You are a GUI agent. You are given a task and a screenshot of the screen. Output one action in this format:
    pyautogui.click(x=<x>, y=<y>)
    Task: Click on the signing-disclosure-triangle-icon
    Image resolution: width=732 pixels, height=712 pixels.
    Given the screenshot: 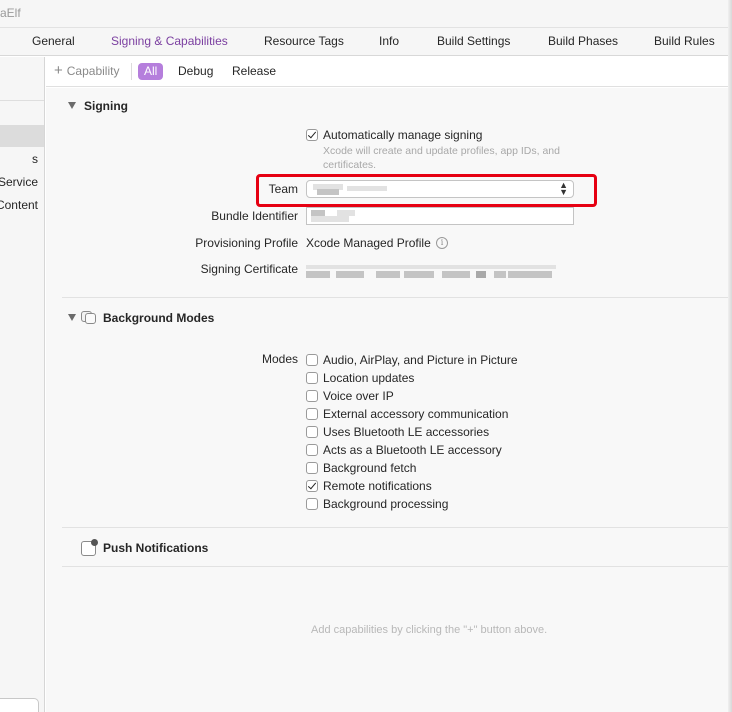 What is the action you would take?
    pyautogui.click(x=72, y=105)
    